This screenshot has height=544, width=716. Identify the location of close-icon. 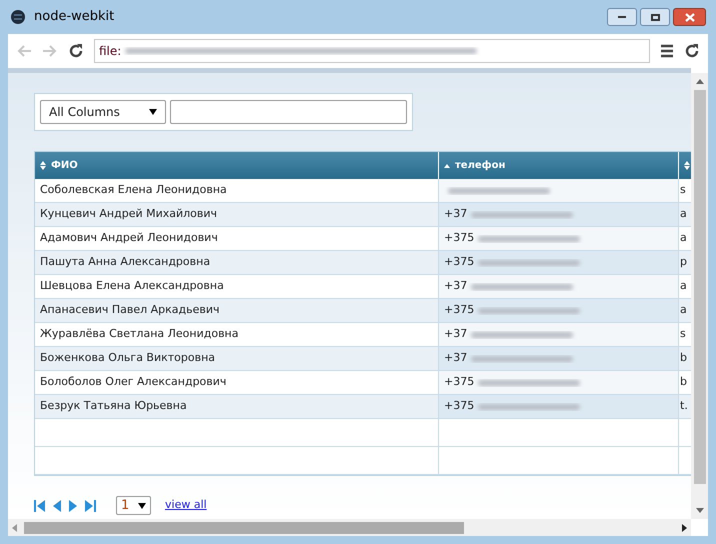
(689, 17).